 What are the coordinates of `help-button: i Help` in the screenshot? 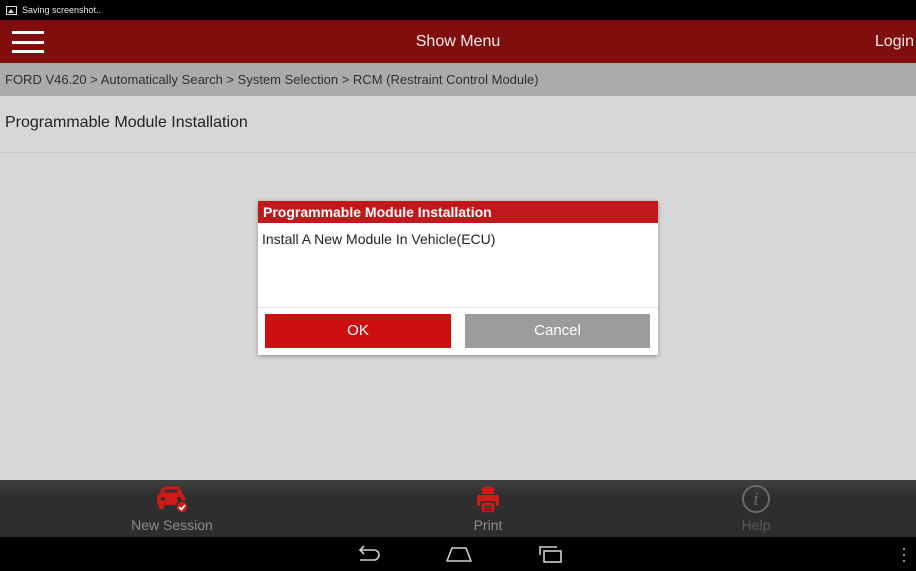 It's located at (756, 508).